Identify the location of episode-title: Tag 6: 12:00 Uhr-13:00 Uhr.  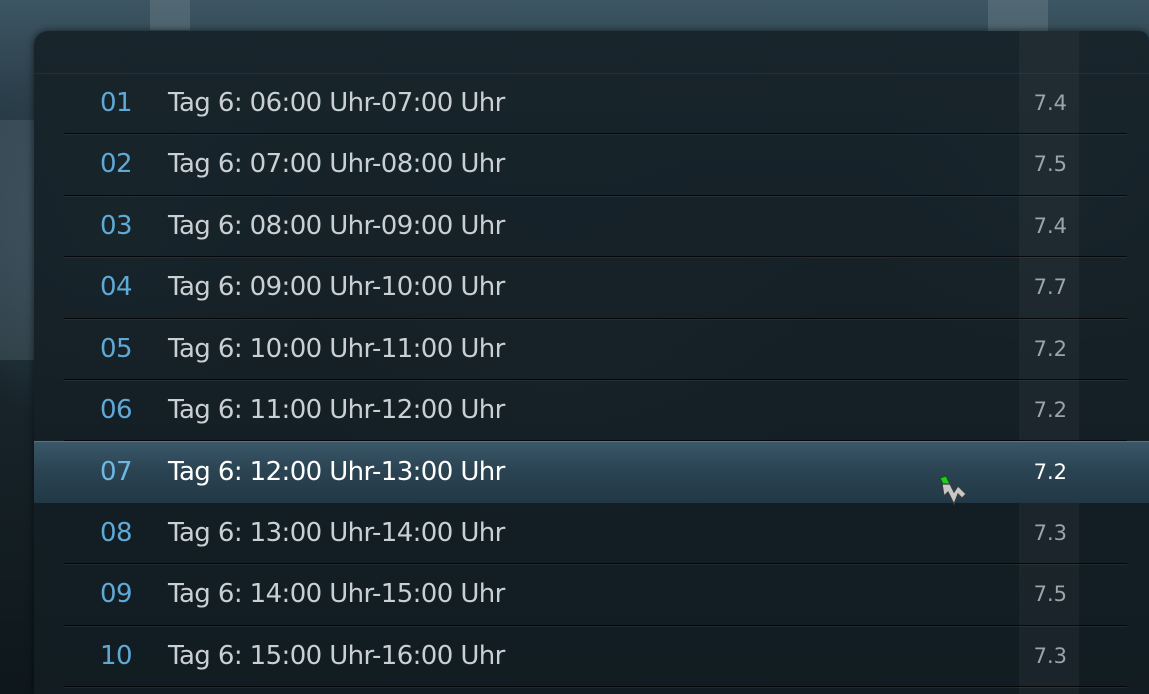
(336, 472).